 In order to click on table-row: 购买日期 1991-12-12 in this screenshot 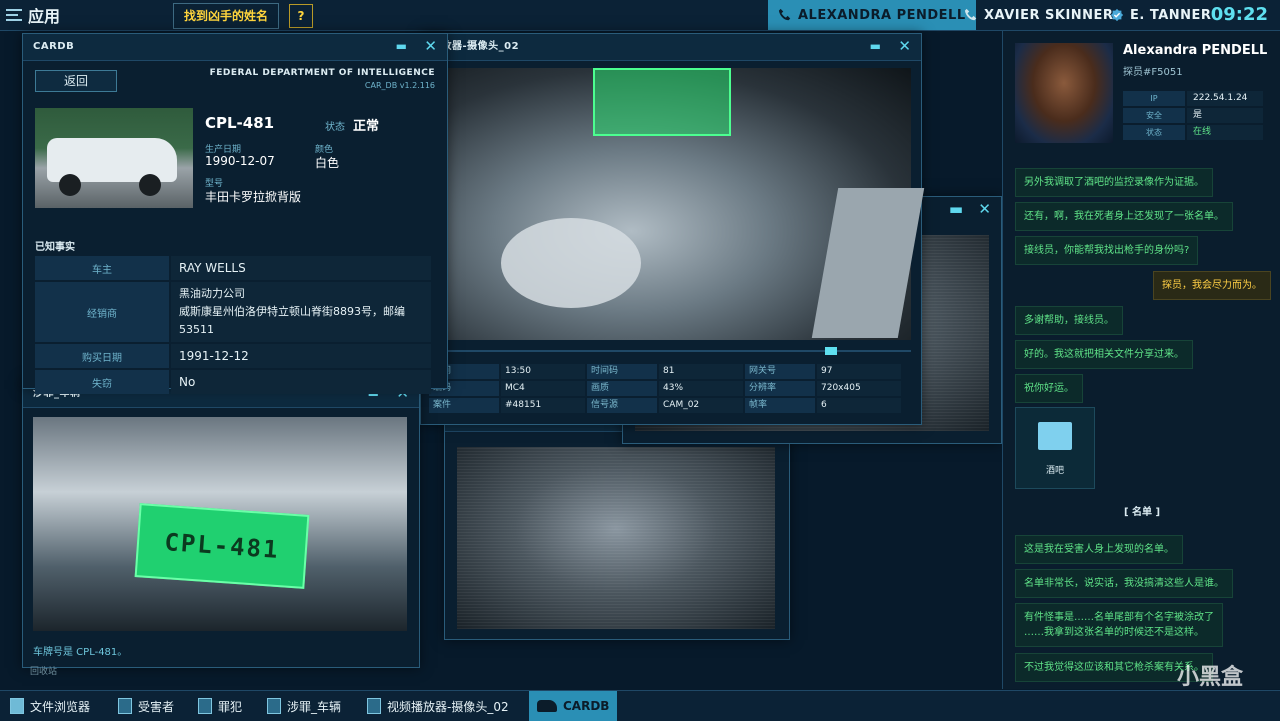, I will do `click(235, 356)`.